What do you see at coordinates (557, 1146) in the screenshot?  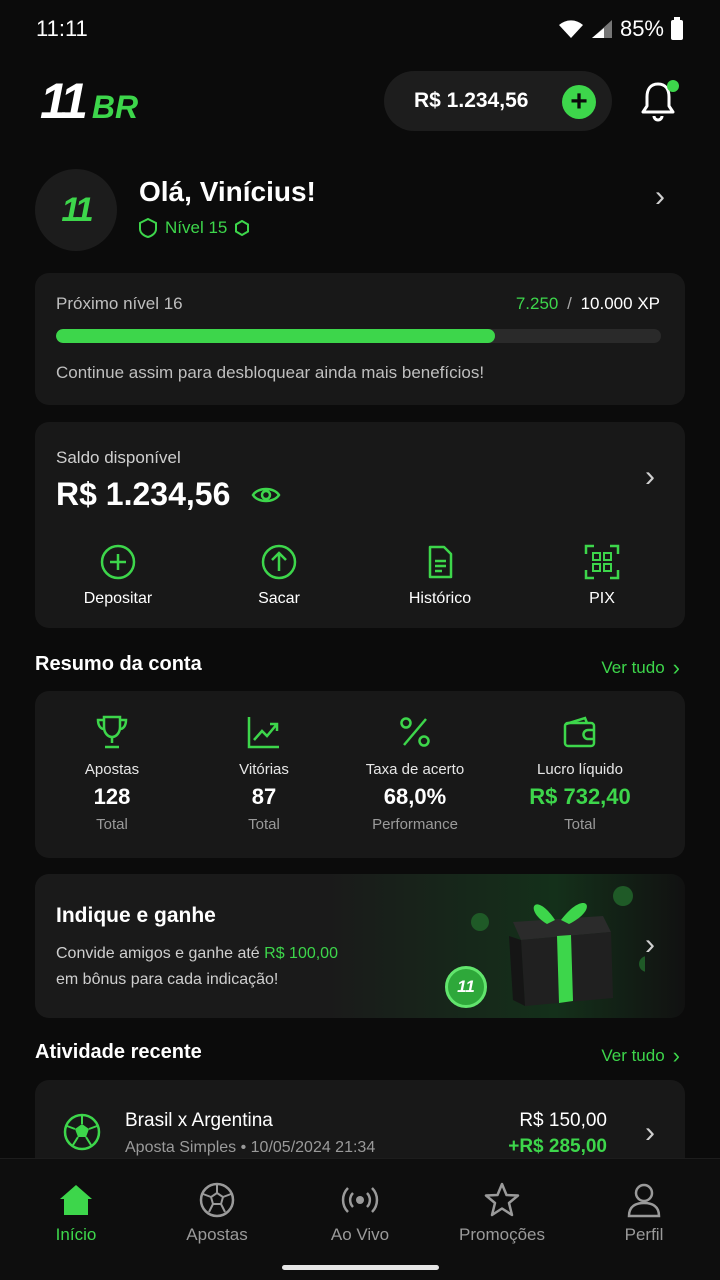 I see `activity-win: +R$ 285,00` at bounding box center [557, 1146].